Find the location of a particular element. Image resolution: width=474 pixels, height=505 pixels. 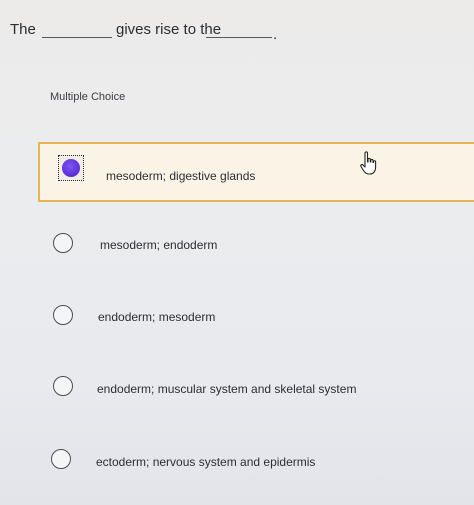

radio-dot-icon is located at coordinates (71, 168).